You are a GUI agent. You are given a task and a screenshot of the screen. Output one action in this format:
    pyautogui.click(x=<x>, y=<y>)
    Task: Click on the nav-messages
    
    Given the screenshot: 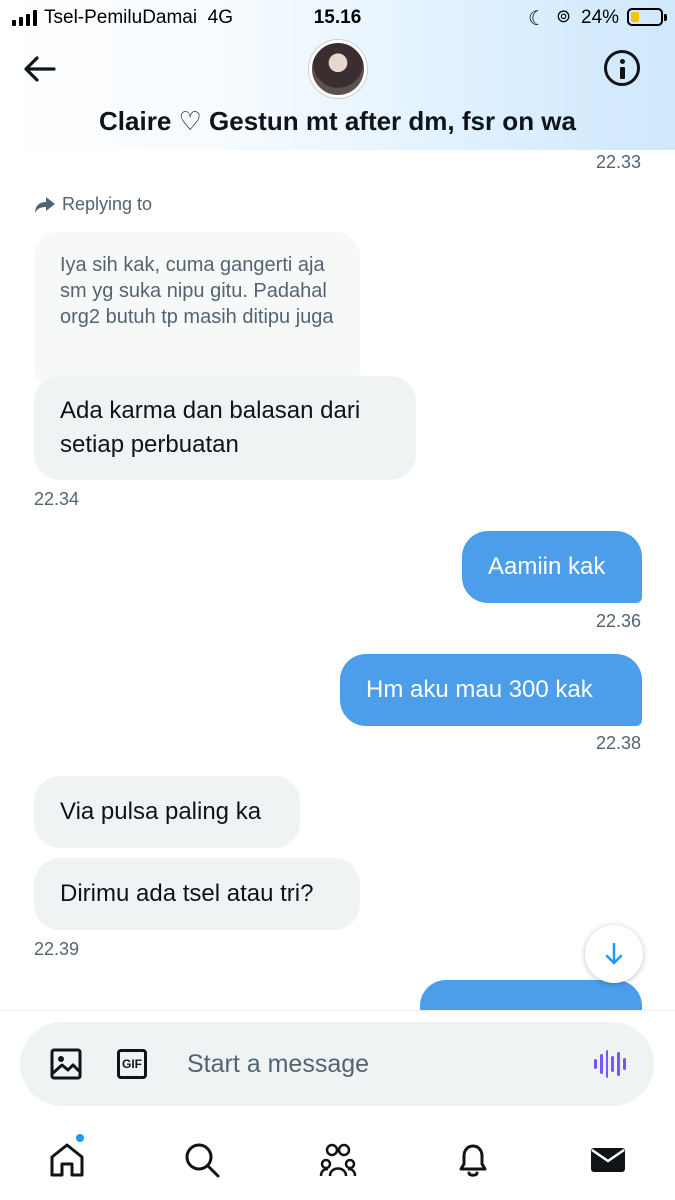 What is the action you would take?
    pyautogui.click(x=608, y=1160)
    